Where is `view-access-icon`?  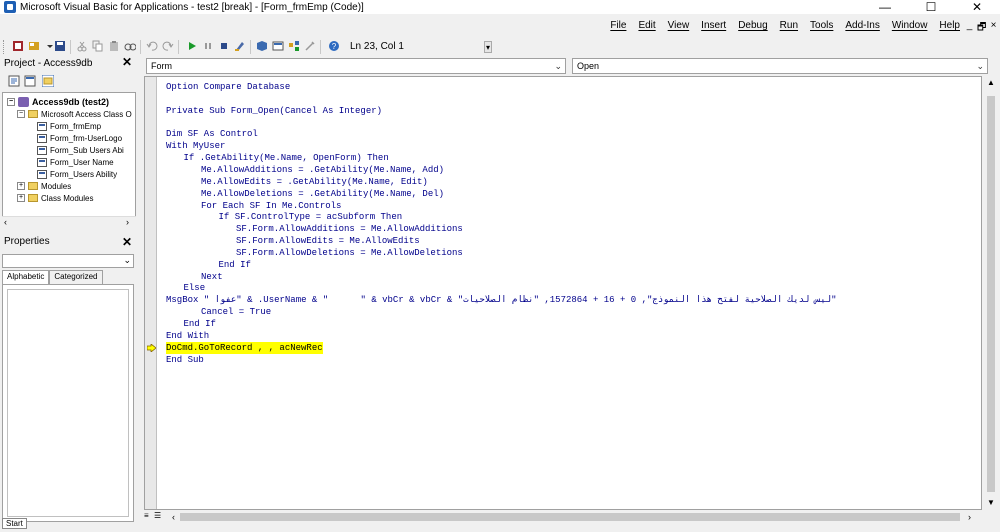
view-access-icon is located at coordinates (18, 46).